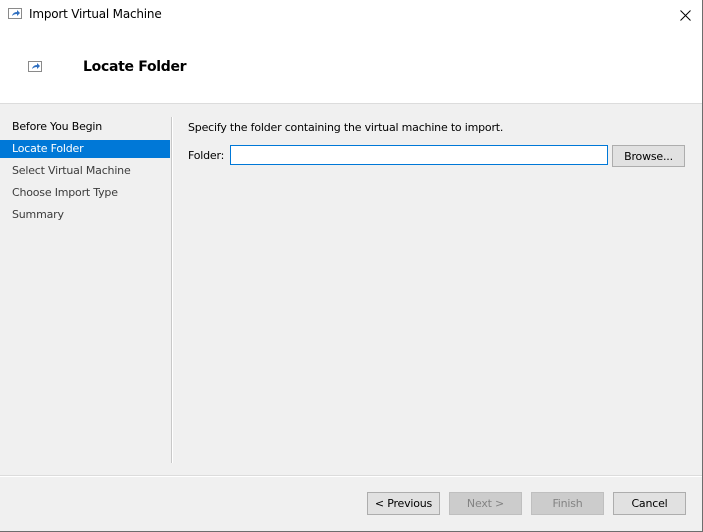  I want to click on title-bar: Import Virtual Machine, so click(351, 15).